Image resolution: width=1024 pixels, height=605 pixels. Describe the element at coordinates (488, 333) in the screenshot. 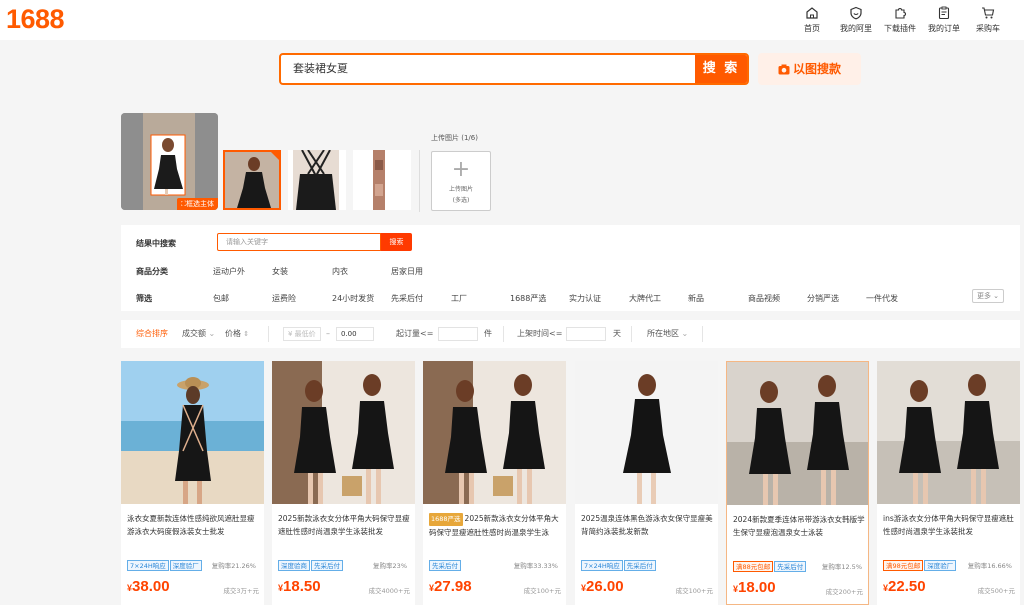

I see `moq-unit: 件` at that location.